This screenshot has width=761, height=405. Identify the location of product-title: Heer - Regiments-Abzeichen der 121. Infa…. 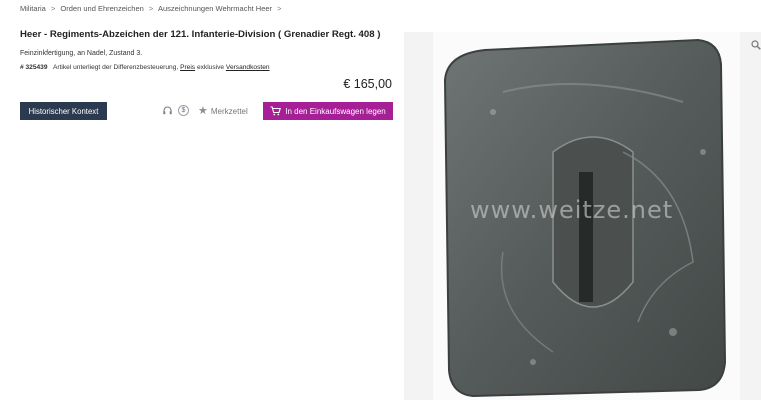
(200, 34).